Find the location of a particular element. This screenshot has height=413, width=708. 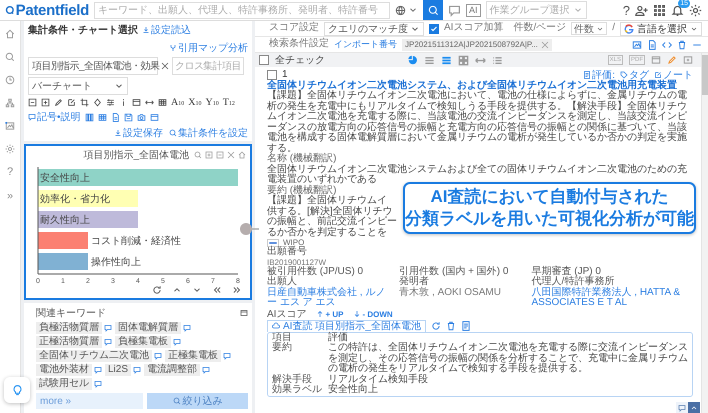

expand-button: » is located at coordinates (10, 196).